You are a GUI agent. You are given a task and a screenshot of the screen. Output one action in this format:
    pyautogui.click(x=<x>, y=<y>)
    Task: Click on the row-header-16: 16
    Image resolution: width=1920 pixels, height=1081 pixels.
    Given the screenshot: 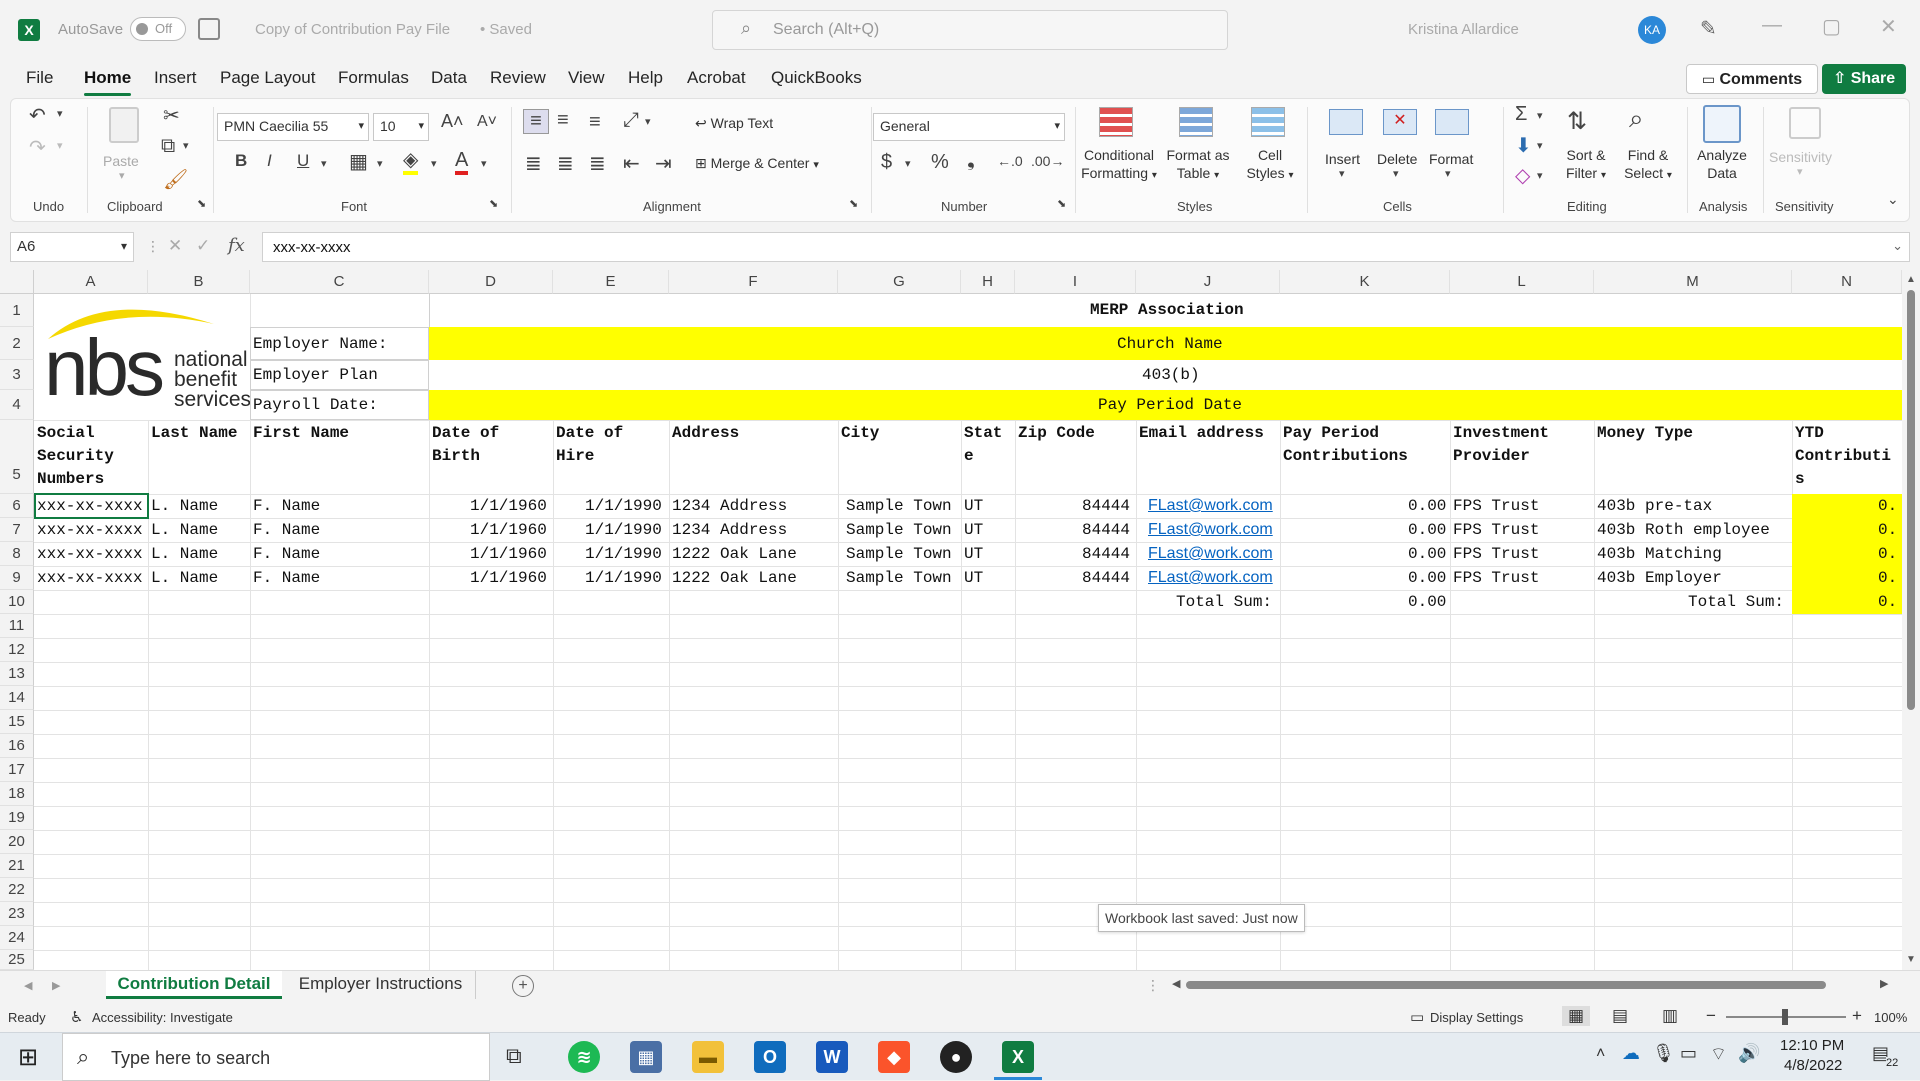 What is the action you would take?
    pyautogui.click(x=17, y=746)
    